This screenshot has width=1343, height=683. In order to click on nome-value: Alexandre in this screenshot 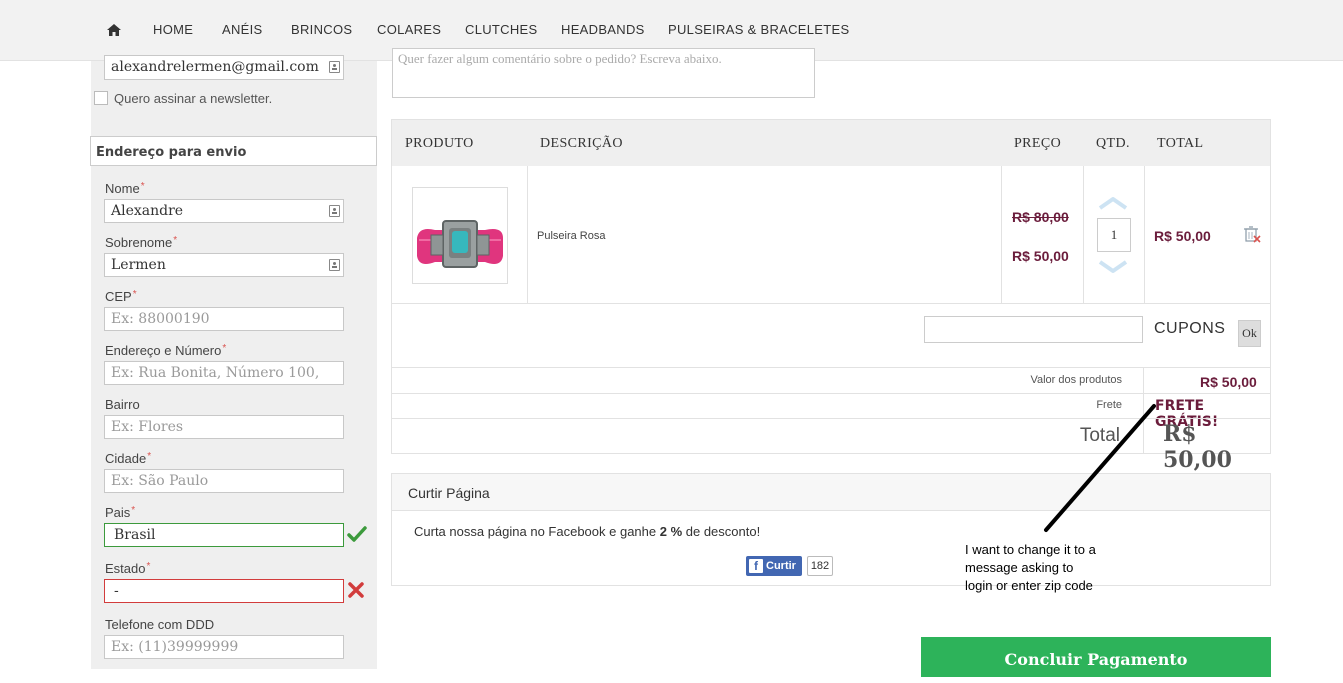, I will do `click(147, 211)`.